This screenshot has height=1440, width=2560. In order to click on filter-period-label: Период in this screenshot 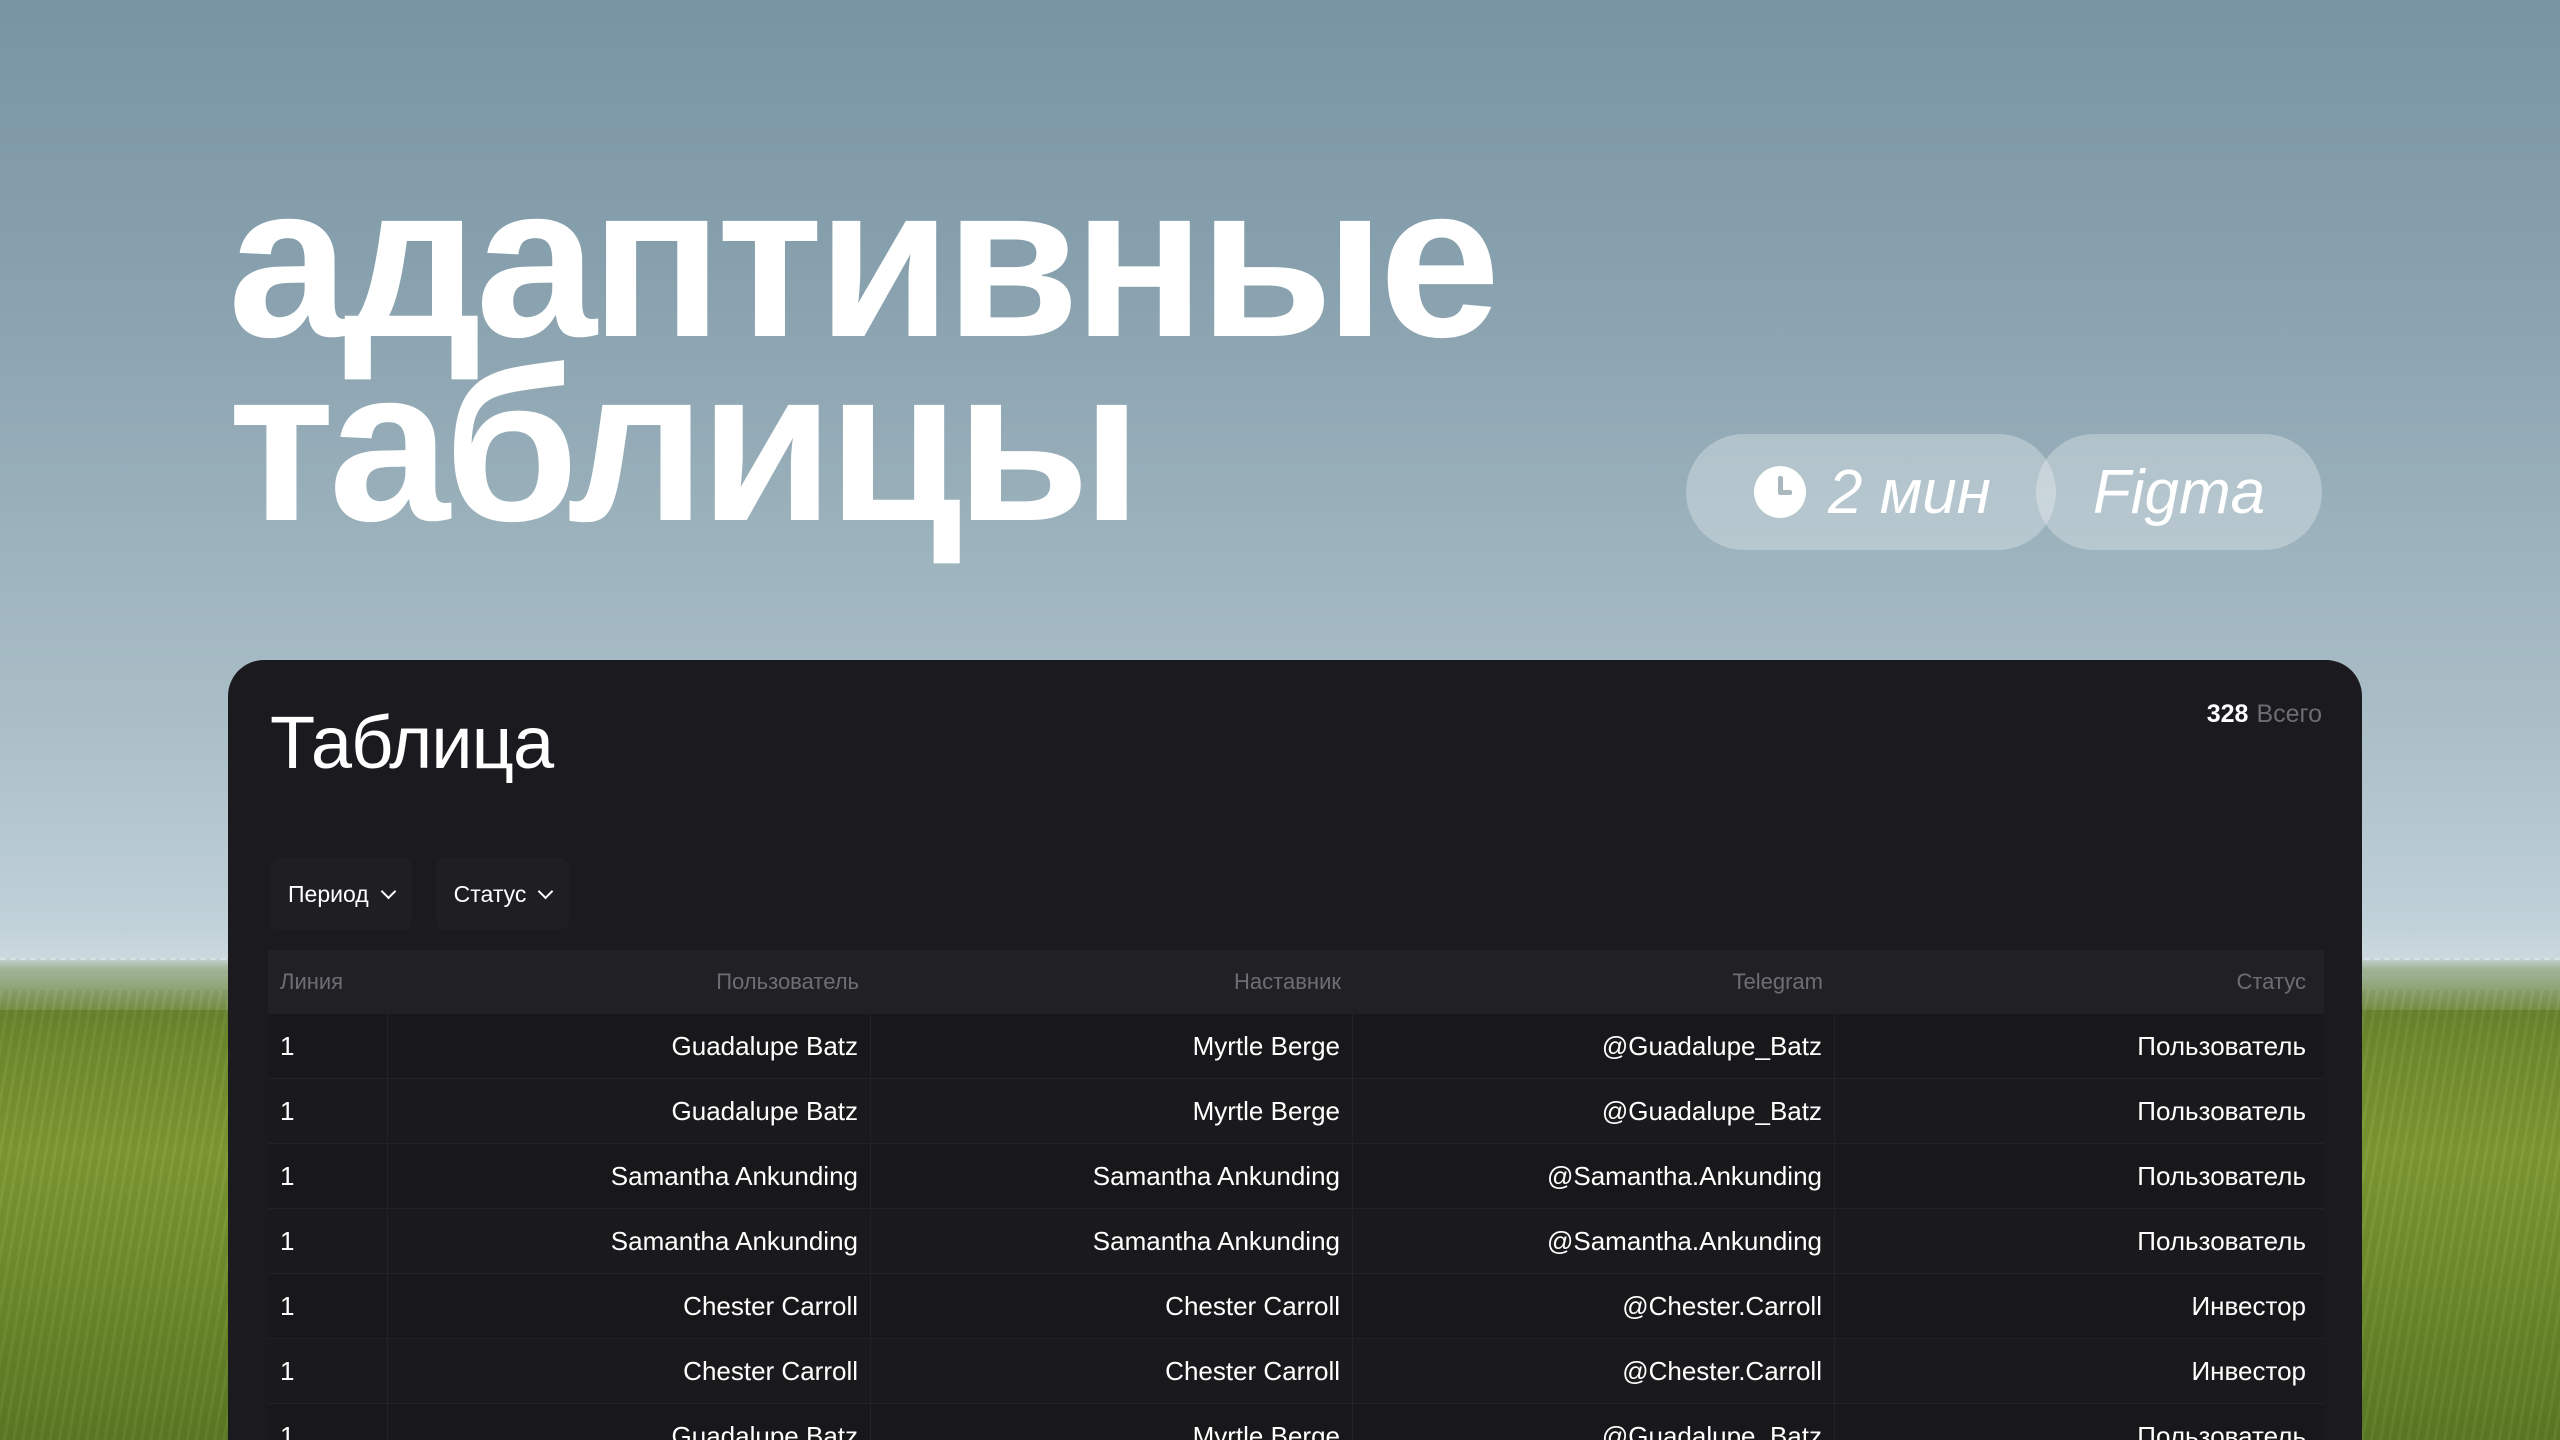, I will do `click(328, 893)`.